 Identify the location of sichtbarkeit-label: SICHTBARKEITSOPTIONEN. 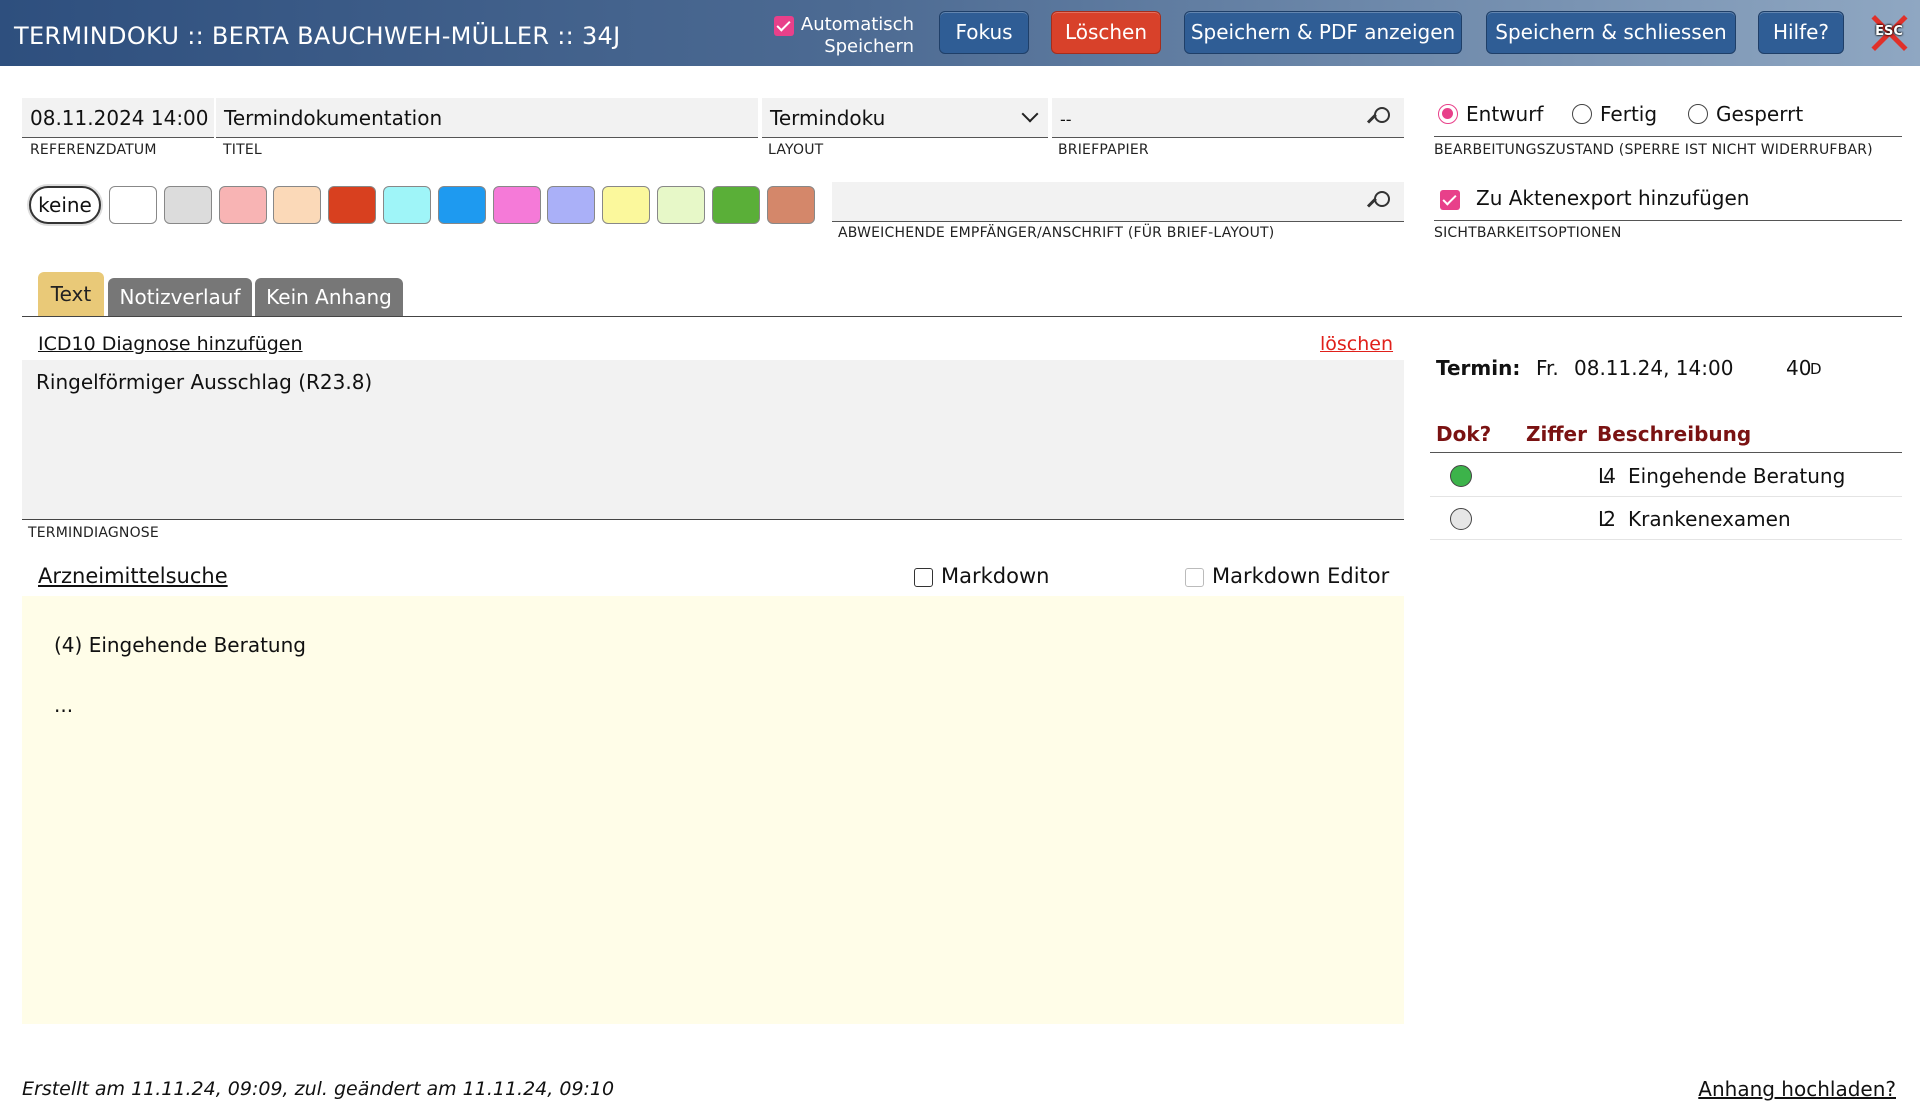
(1528, 233).